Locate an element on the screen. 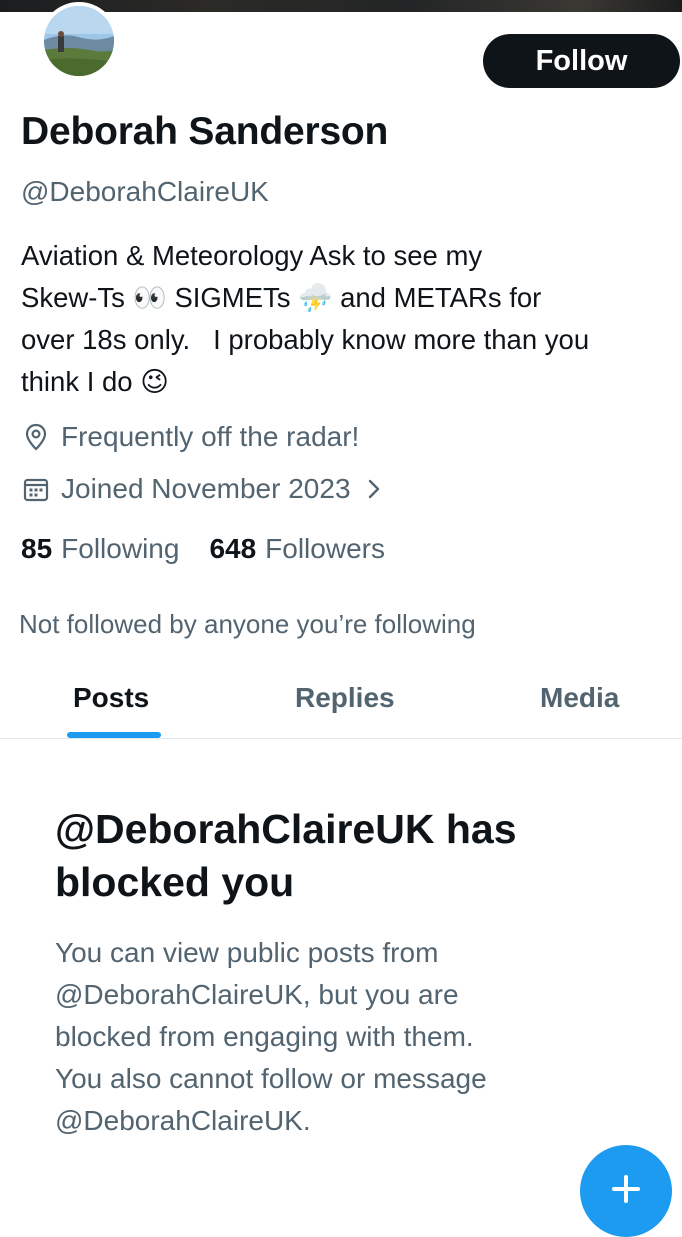 Image resolution: width=682 pixels, height=1237 pixels. tab-media: Media is located at coordinates (579, 698).